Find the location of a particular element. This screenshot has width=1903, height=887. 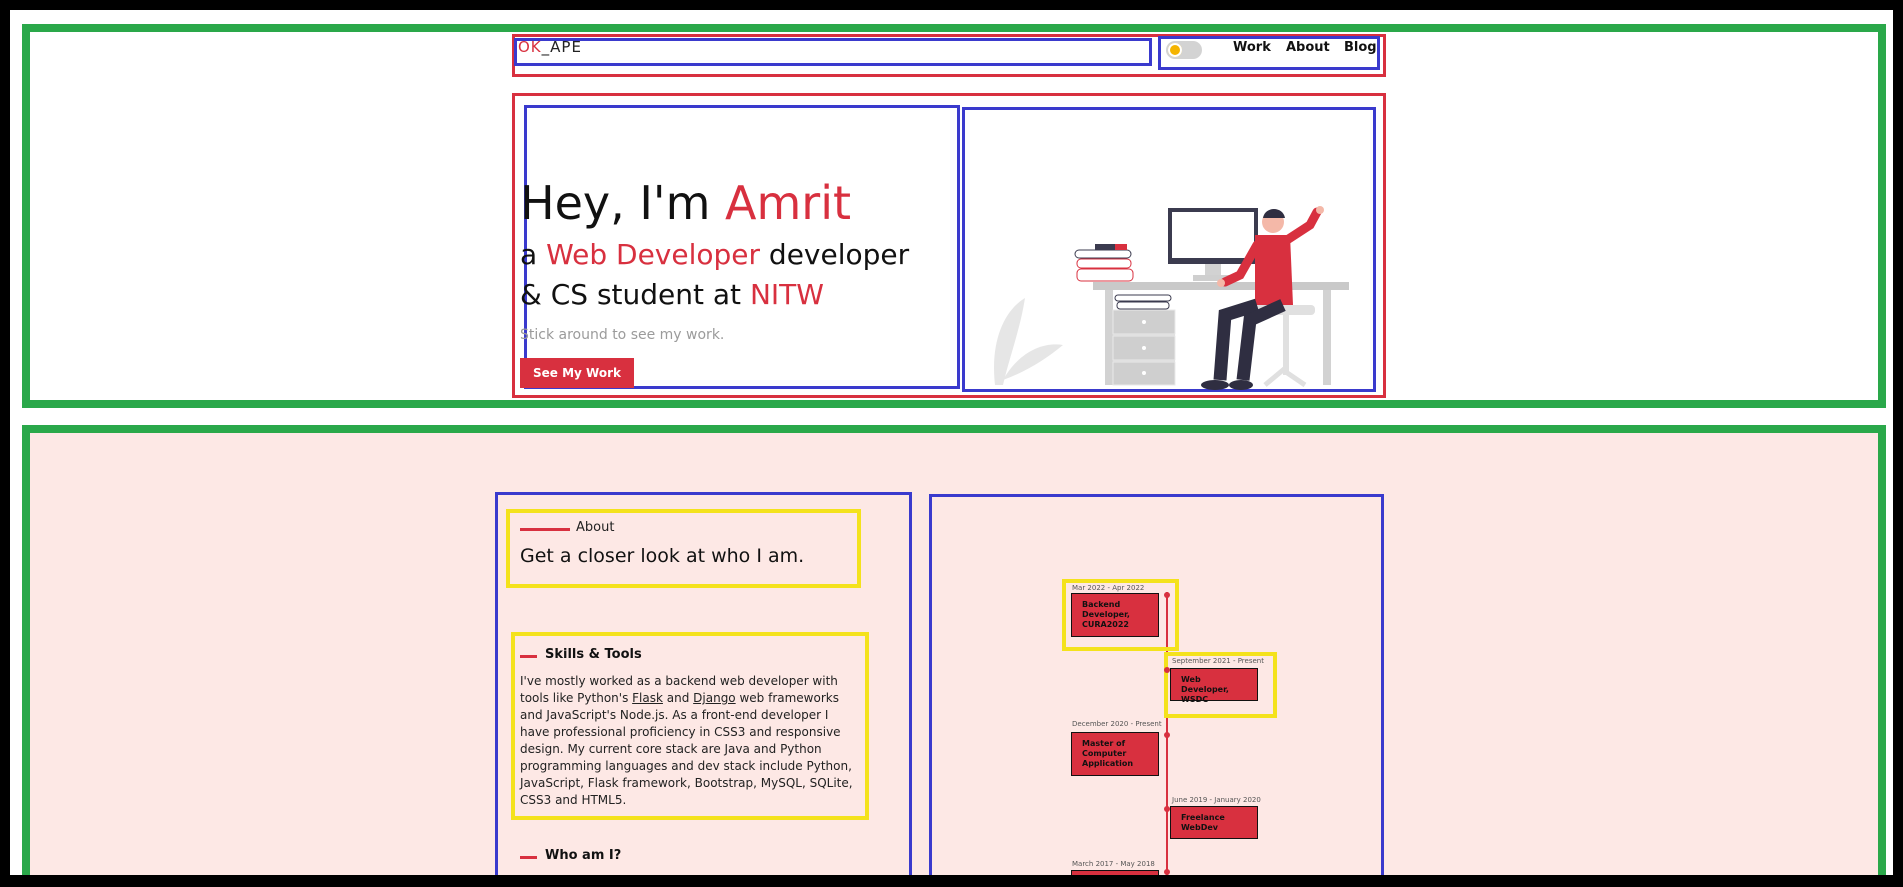

timeline-outline is located at coordinates (1156, 690).